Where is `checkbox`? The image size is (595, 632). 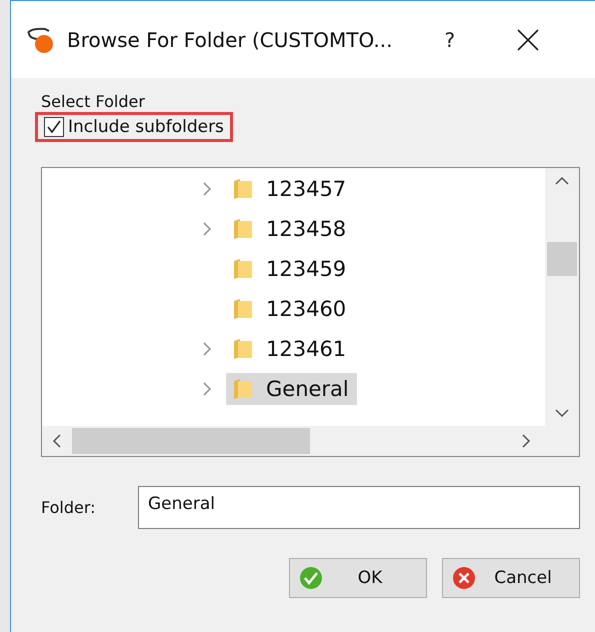 checkbox is located at coordinates (54, 127).